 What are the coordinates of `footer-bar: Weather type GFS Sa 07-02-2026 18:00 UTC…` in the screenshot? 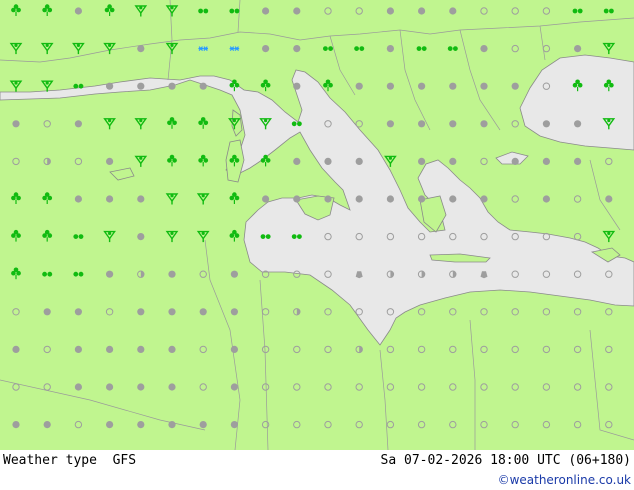 It's located at (317, 470).